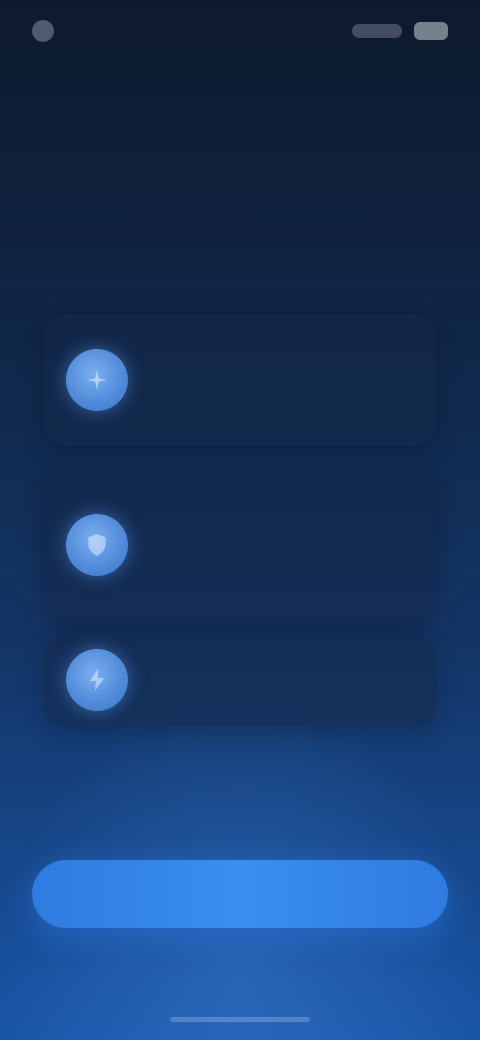  What do you see at coordinates (43, 31) in the screenshot?
I see `status-app-icon` at bounding box center [43, 31].